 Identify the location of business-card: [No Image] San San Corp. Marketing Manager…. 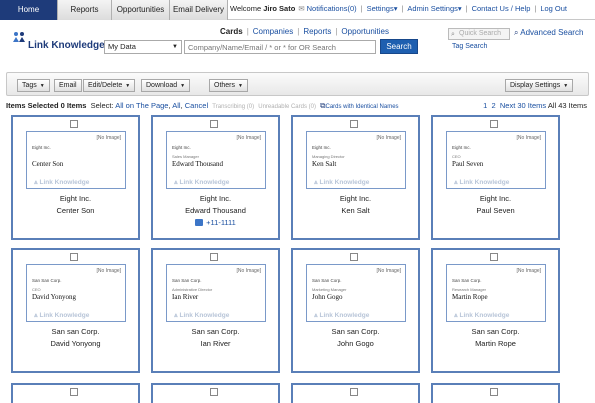
(355, 310).